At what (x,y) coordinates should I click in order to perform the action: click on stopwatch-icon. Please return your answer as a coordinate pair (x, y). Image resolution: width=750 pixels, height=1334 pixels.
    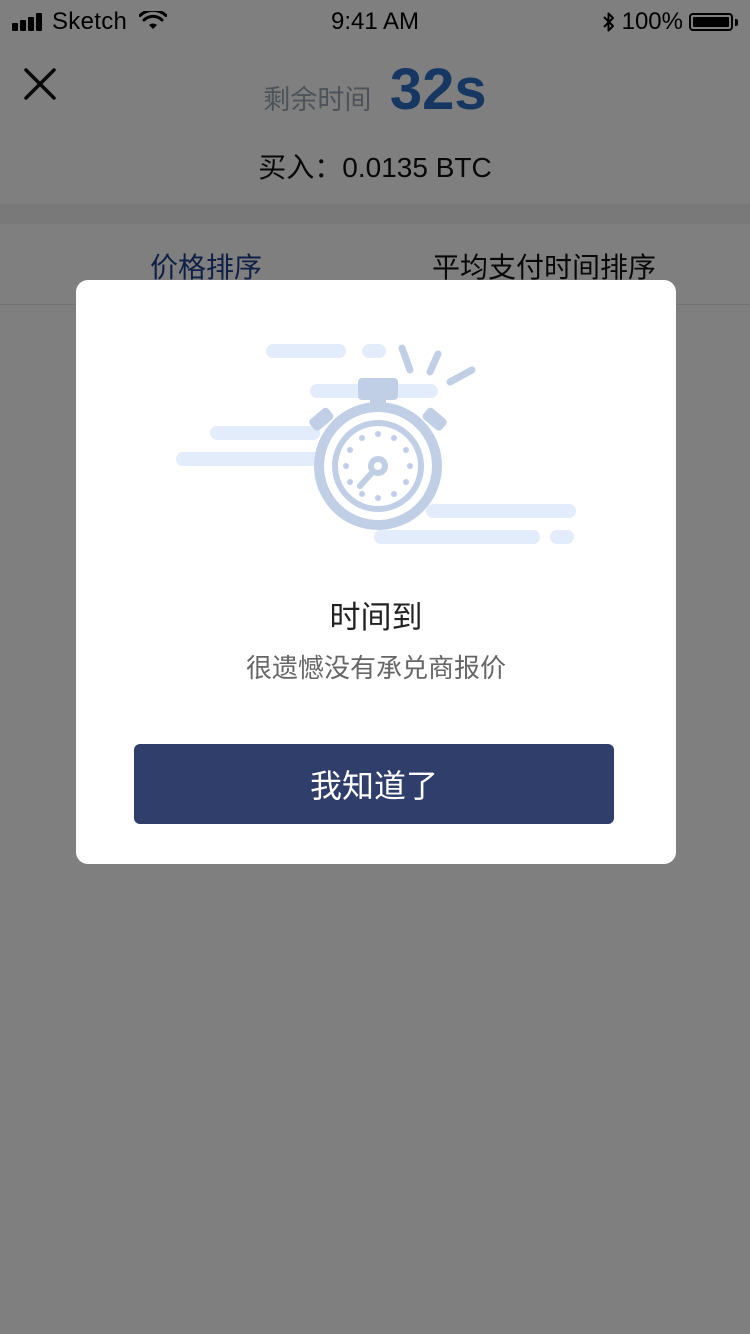
    Looking at the image, I should click on (376, 444).